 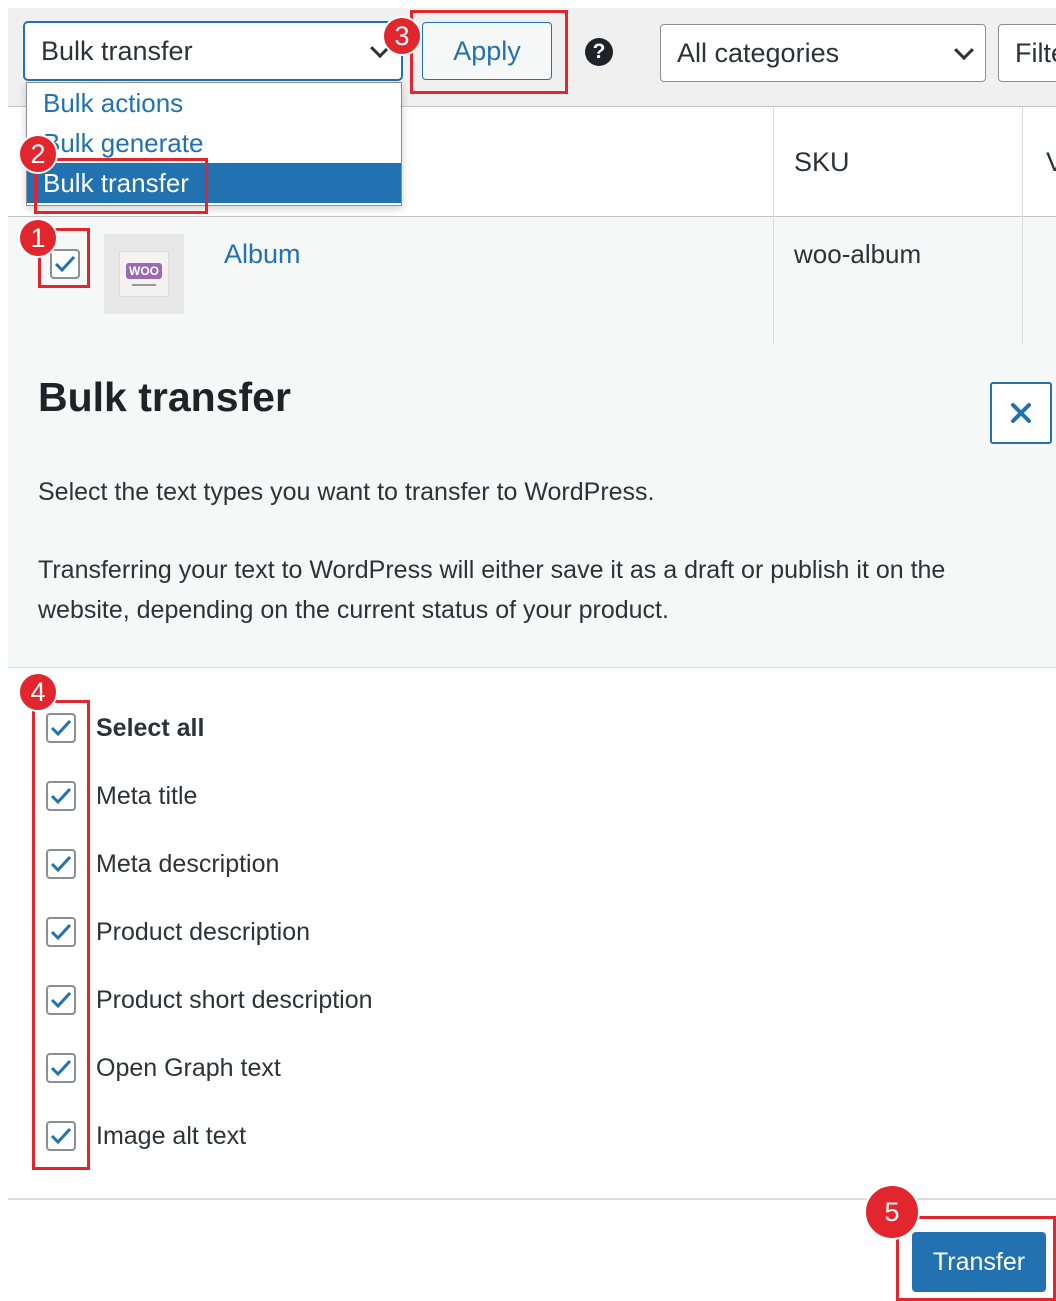 What do you see at coordinates (171, 1135) in the screenshot?
I see `option-label: Image alt text` at bounding box center [171, 1135].